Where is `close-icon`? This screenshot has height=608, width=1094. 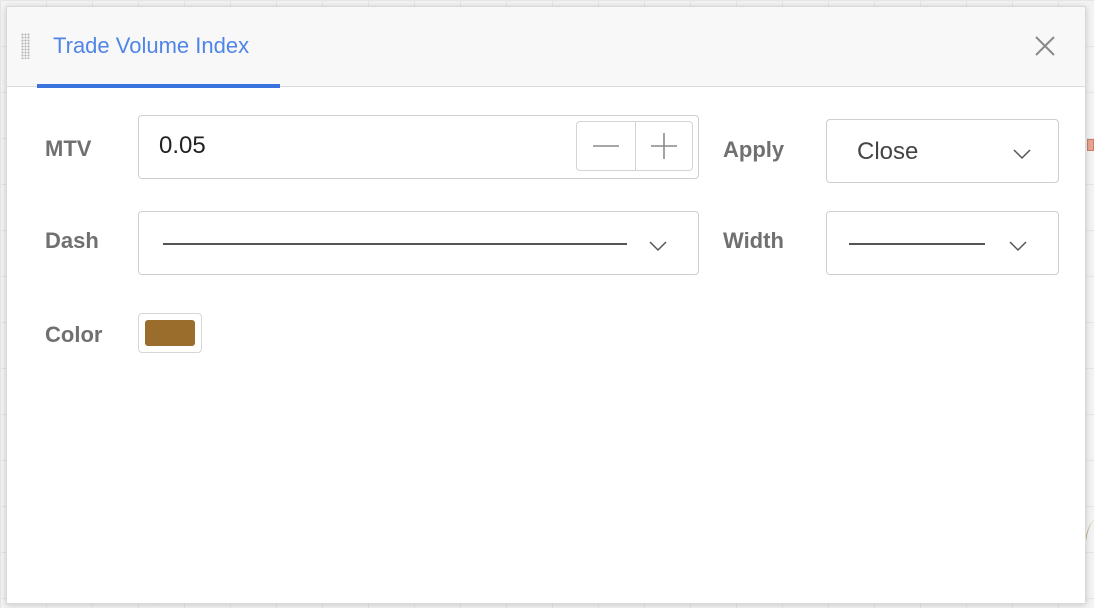 close-icon is located at coordinates (1045, 46).